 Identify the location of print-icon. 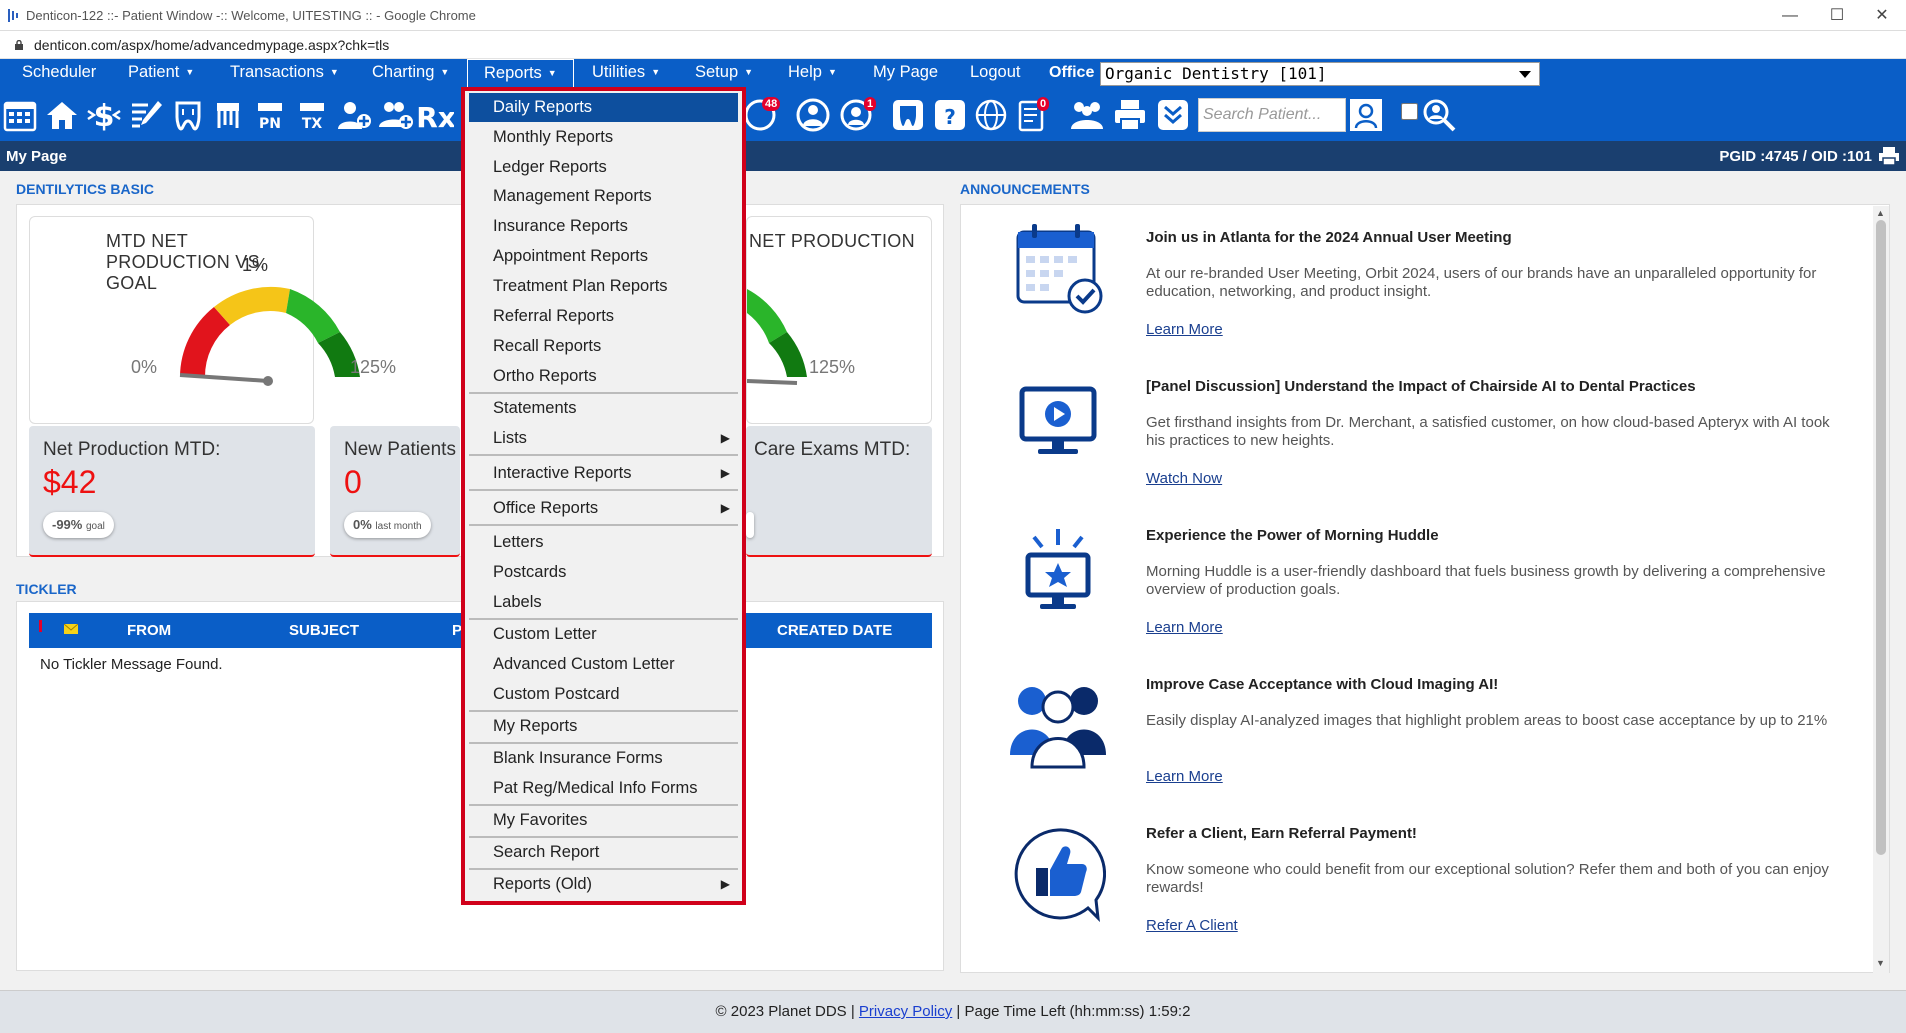
(1889, 156).